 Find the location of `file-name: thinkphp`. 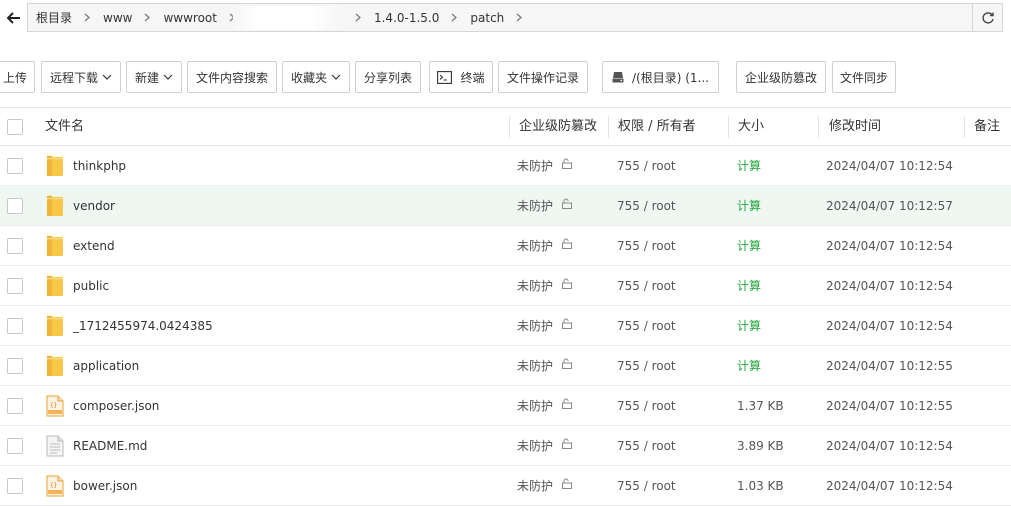

file-name: thinkphp is located at coordinates (99, 166).